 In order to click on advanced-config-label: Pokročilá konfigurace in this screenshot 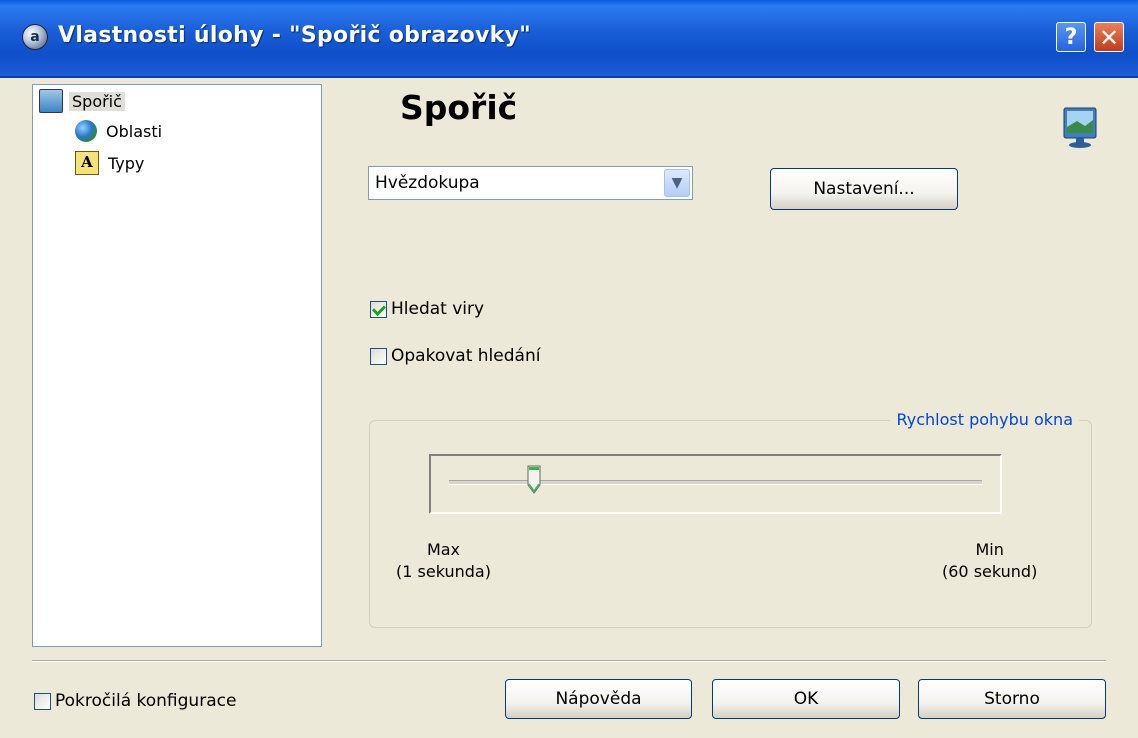, I will do `click(146, 701)`.